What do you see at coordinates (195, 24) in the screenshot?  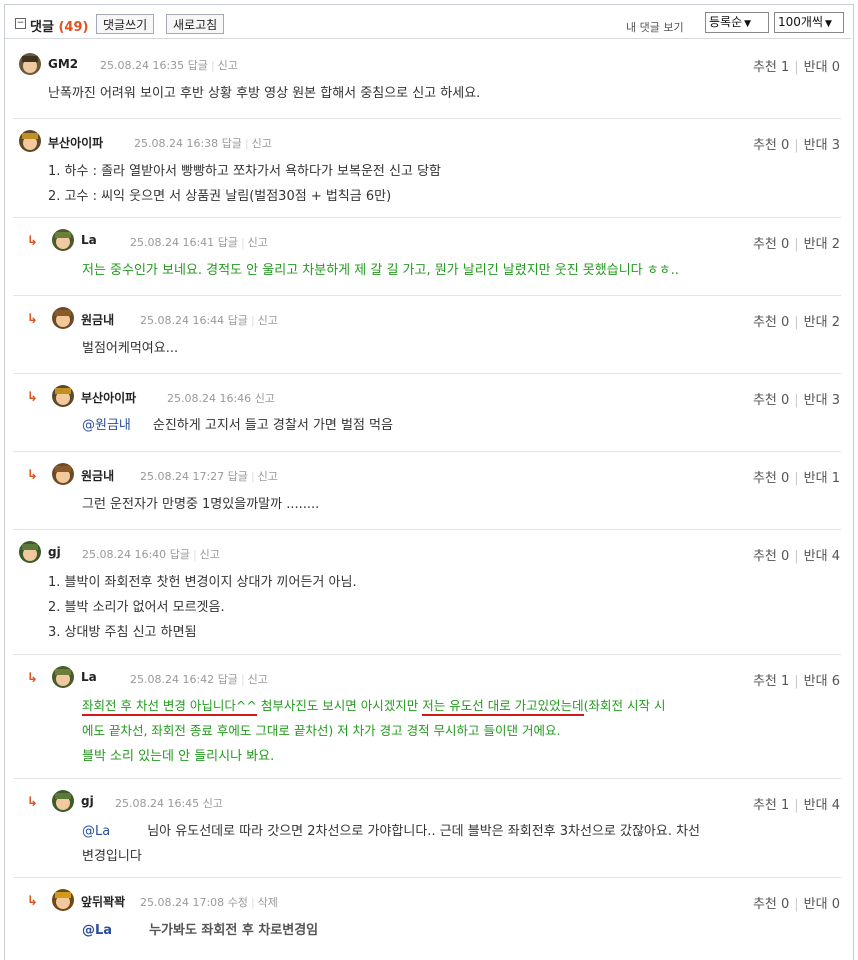 I see `refresh-button: 새로고침` at bounding box center [195, 24].